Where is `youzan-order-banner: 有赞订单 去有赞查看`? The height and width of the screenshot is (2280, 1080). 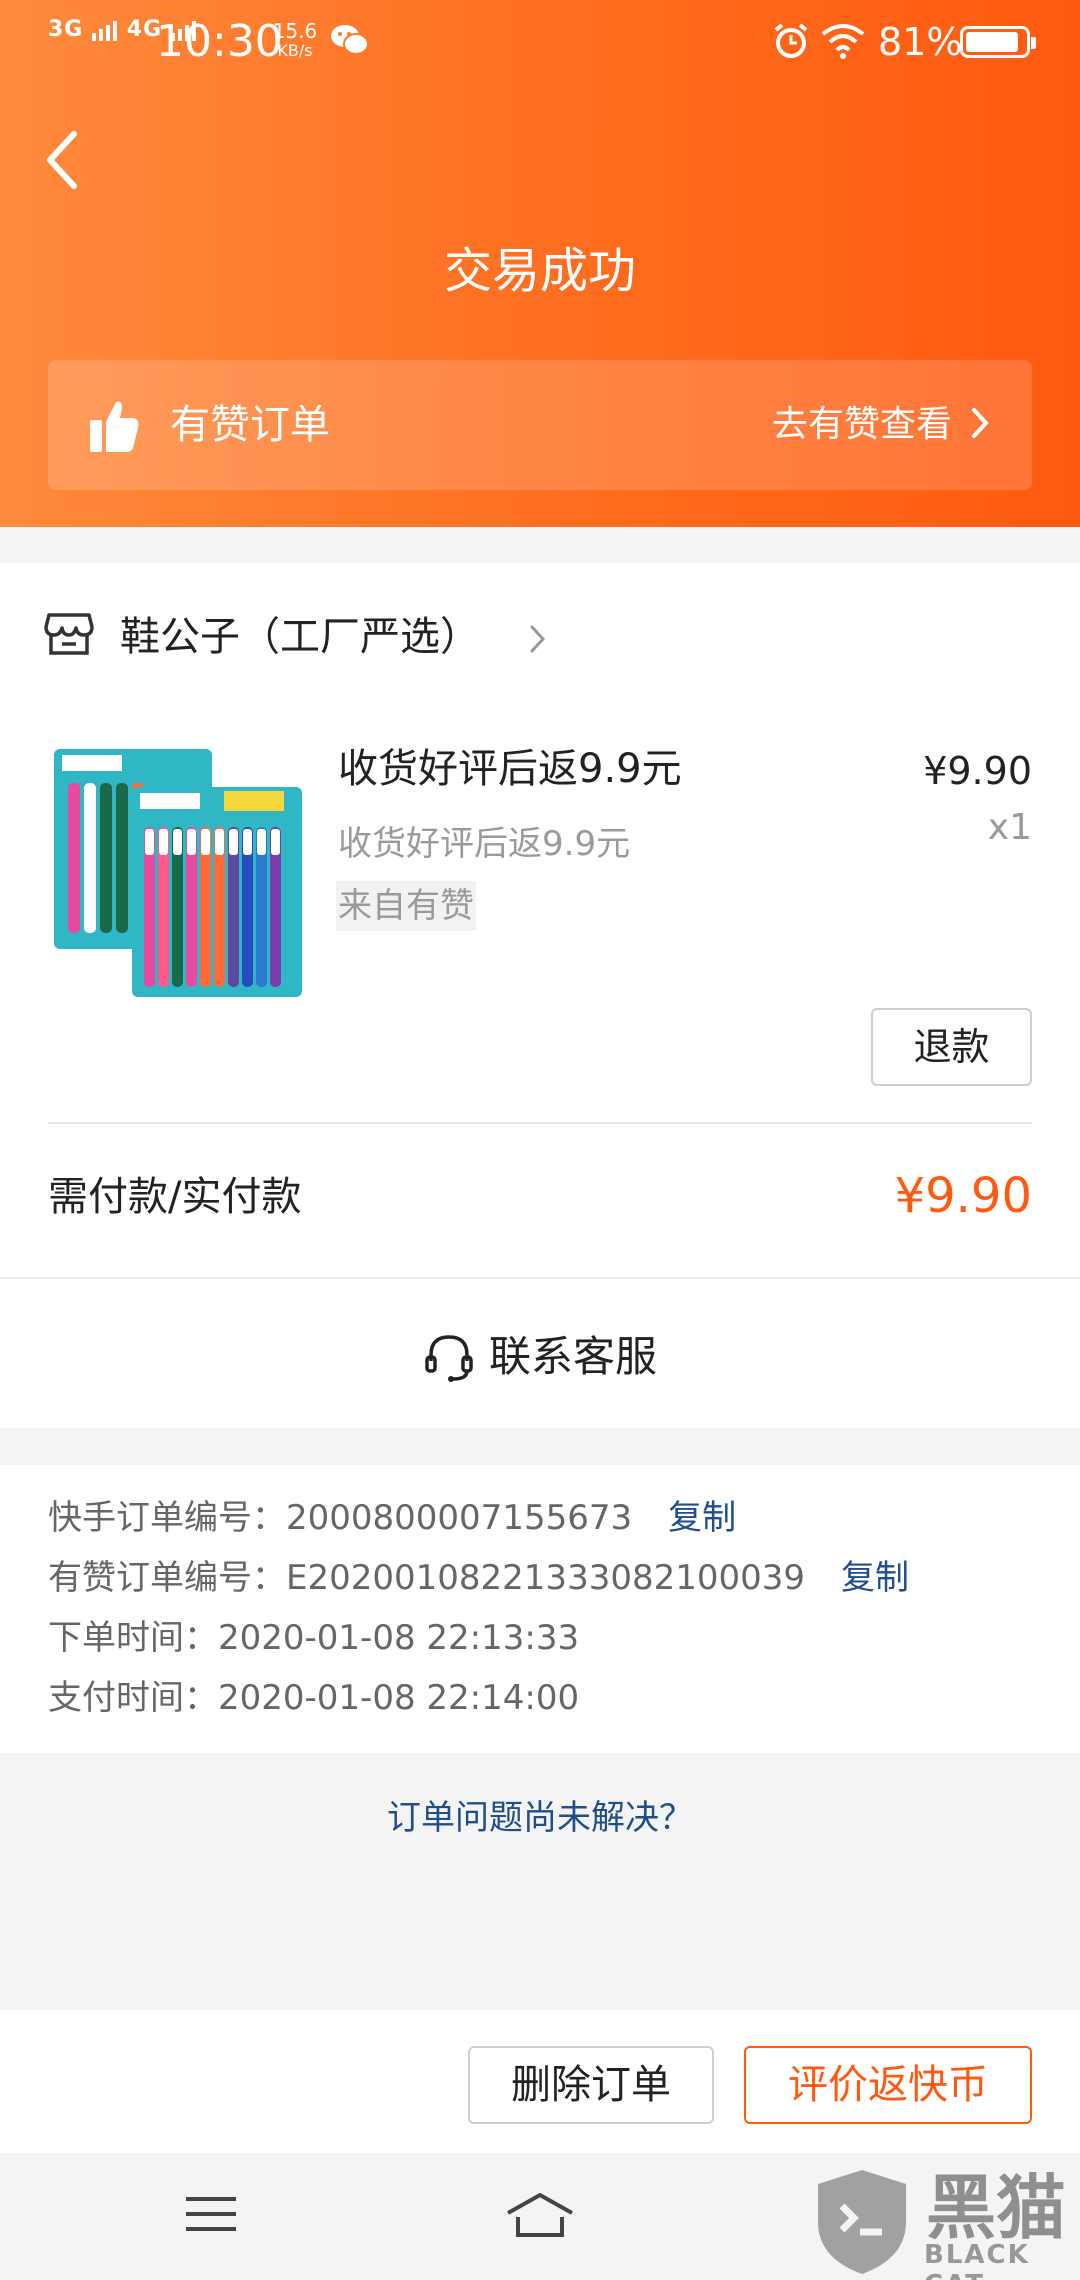
youzan-order-banner: 有赞订单 去有赞查看 is located at coordinates (540, 425).